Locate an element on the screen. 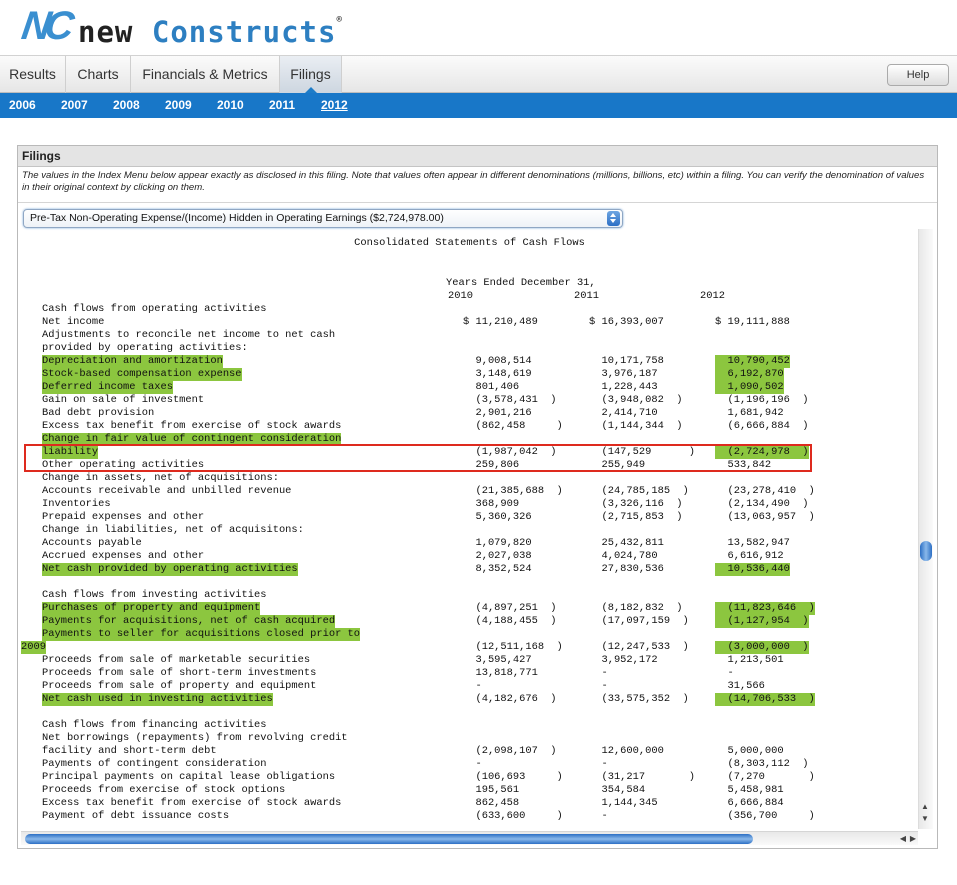  row-value-2012: (1,196,196 ) is located at coordinates (762, 400).